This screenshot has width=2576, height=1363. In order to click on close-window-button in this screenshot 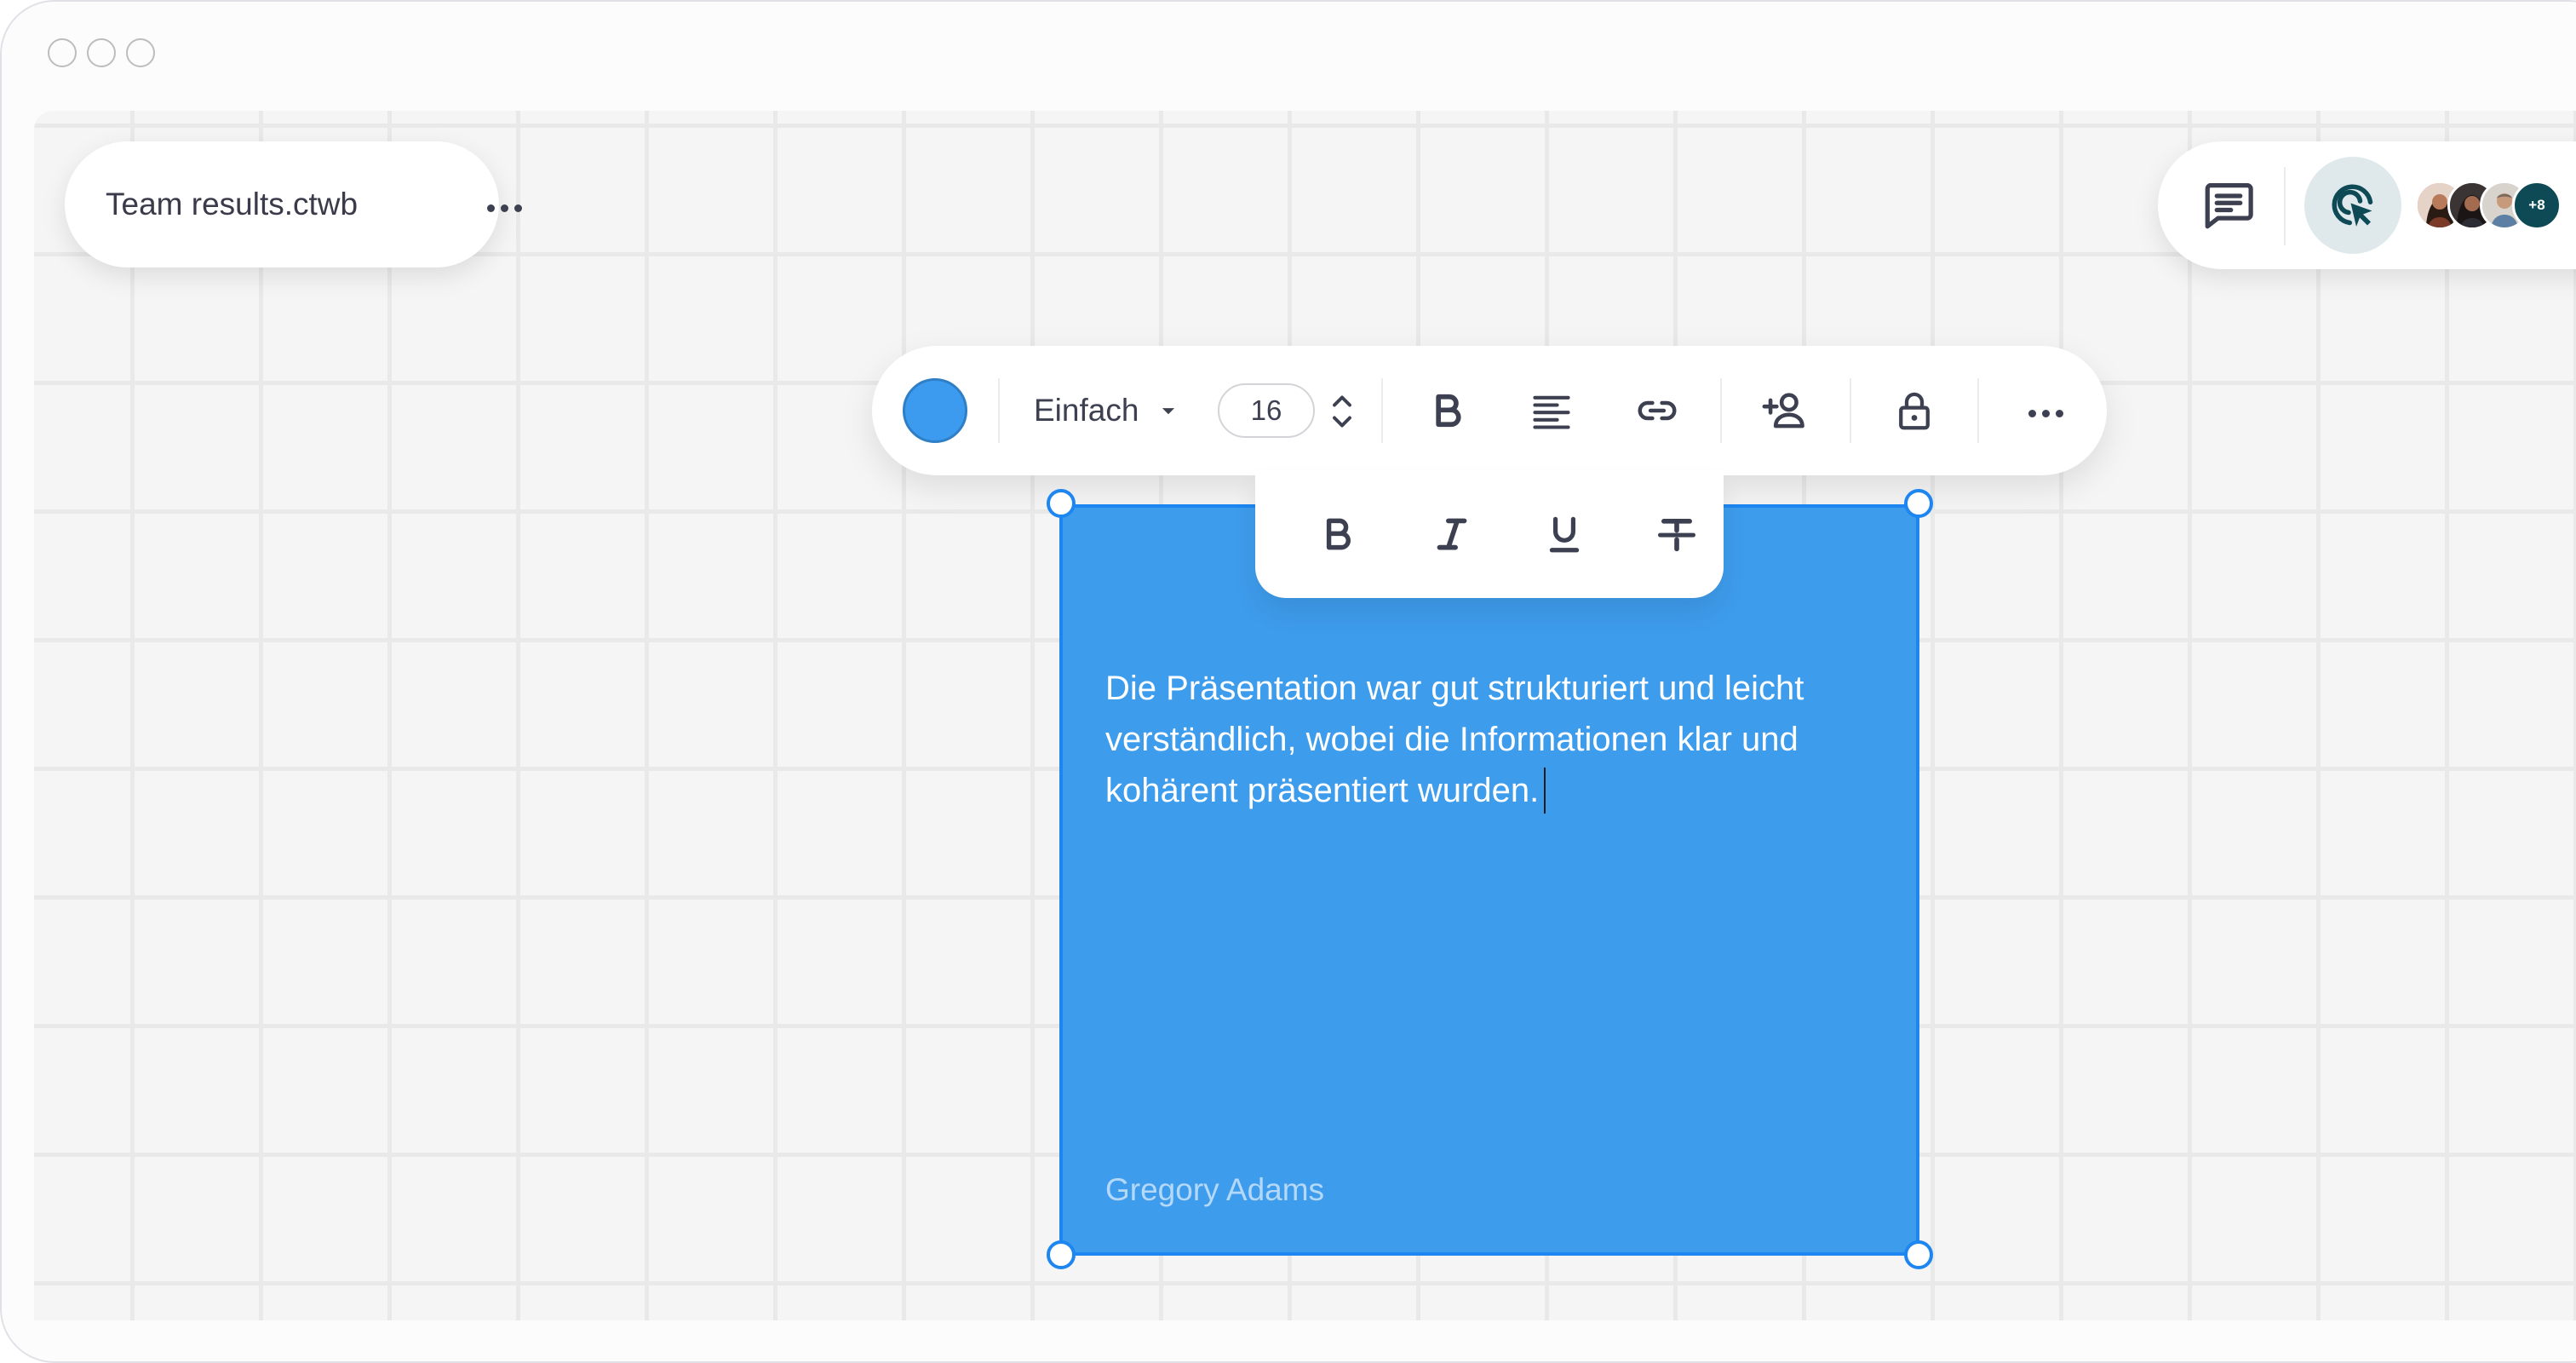, I will do `click(62, 53)`.